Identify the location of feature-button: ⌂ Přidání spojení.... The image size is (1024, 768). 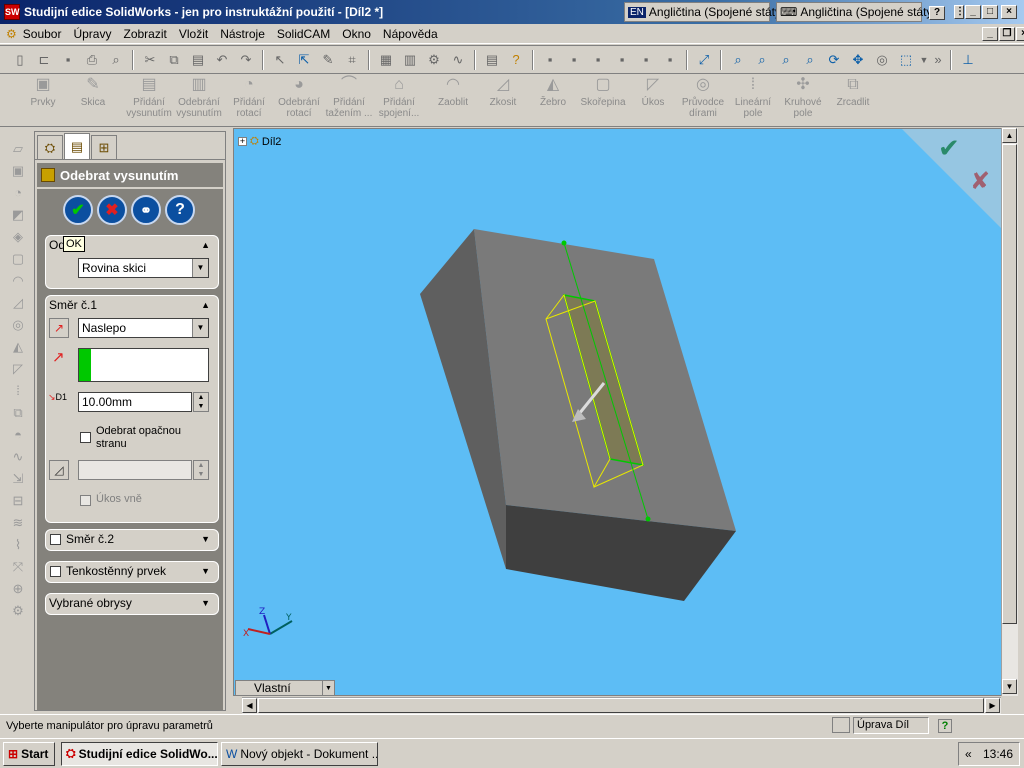
(399, 97).